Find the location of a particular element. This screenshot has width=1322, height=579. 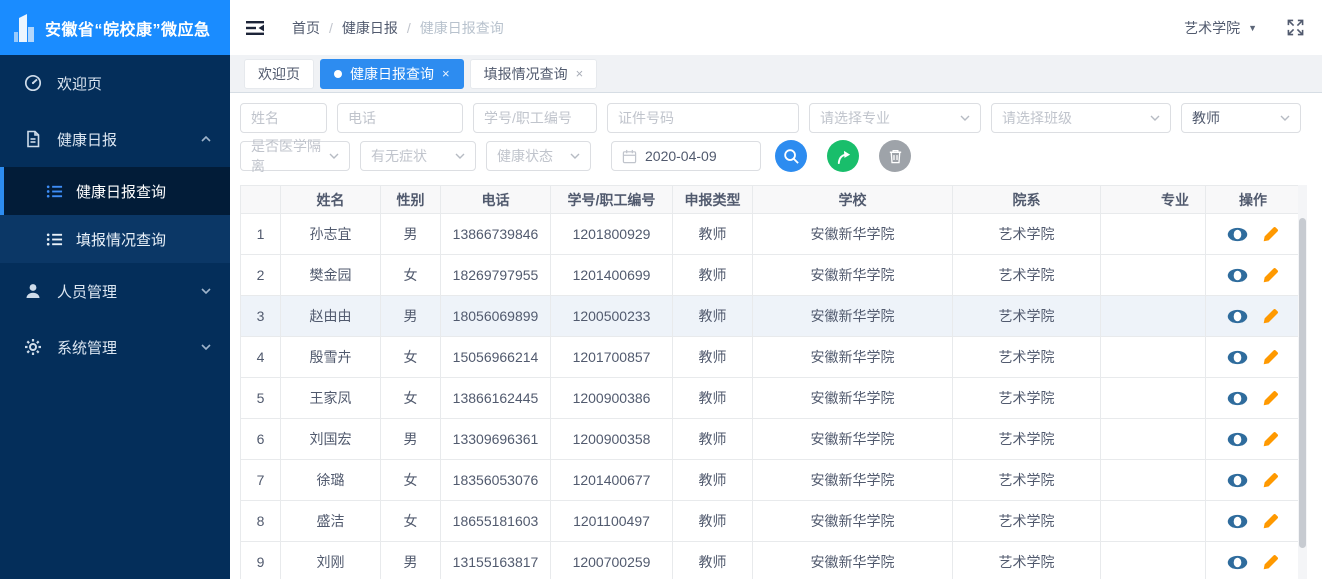

cell-index: 1 is located at coordinates (260, 234).